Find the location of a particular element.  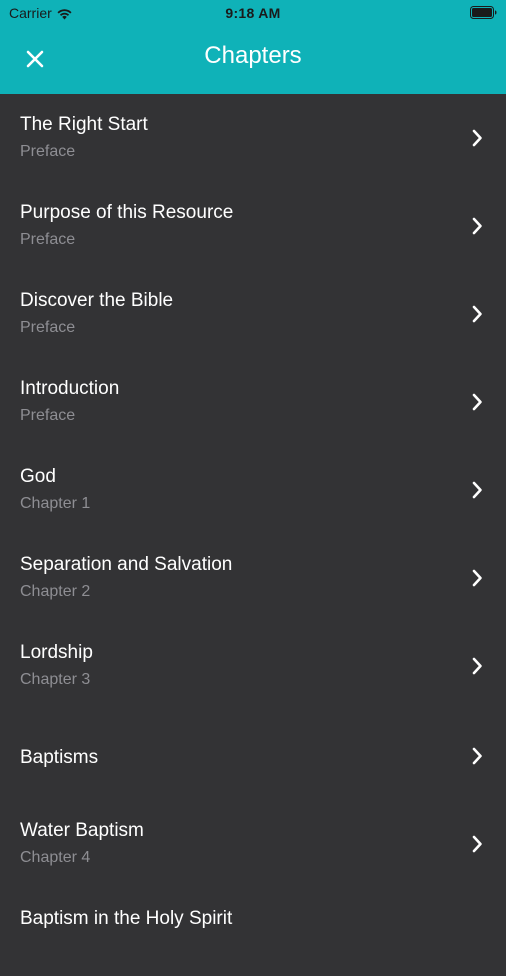

status-time: 9:18 AM is located at coordinates (253, 13).